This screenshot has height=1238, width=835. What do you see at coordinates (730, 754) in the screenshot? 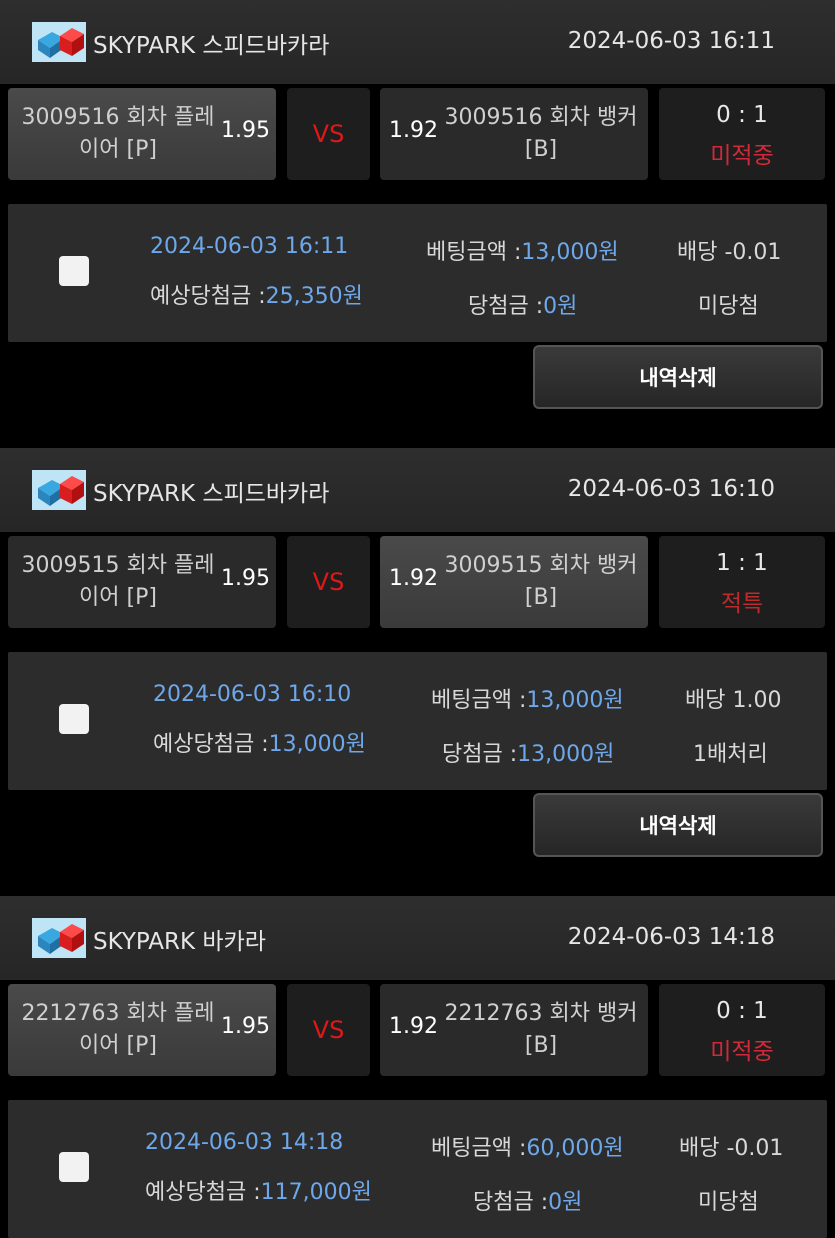
I see `result: 1배처리` at bounding box center [730, 754].